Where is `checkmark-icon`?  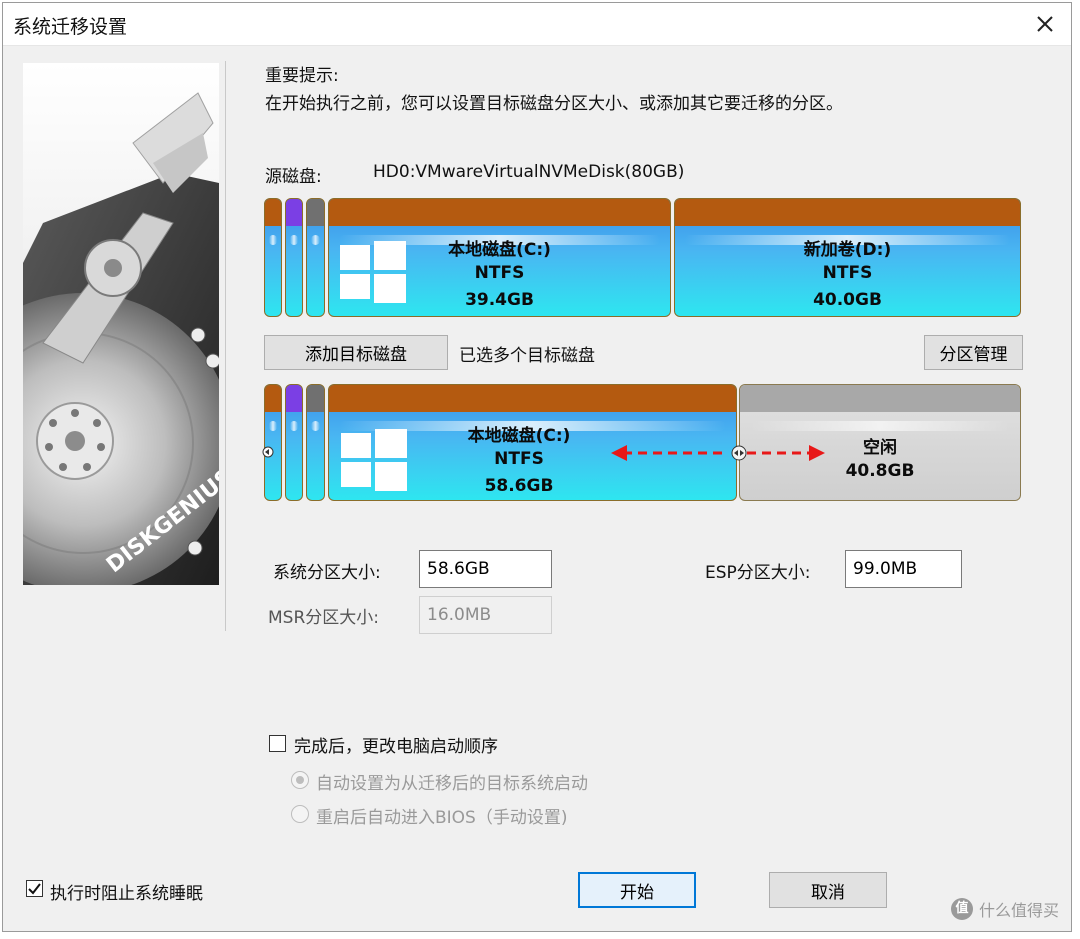 checkmark-icon is located at coordinates (34, 889).